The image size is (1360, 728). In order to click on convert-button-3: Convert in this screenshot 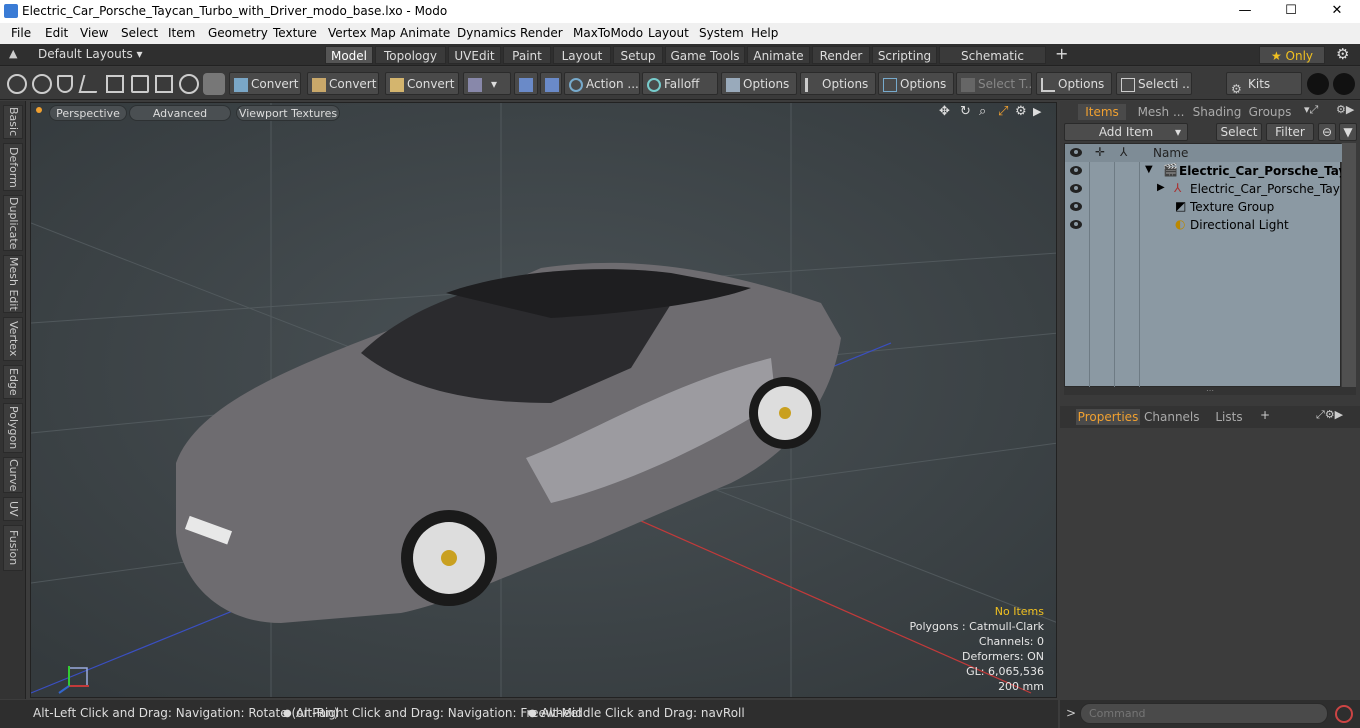, I will do `click(422, 83)`.